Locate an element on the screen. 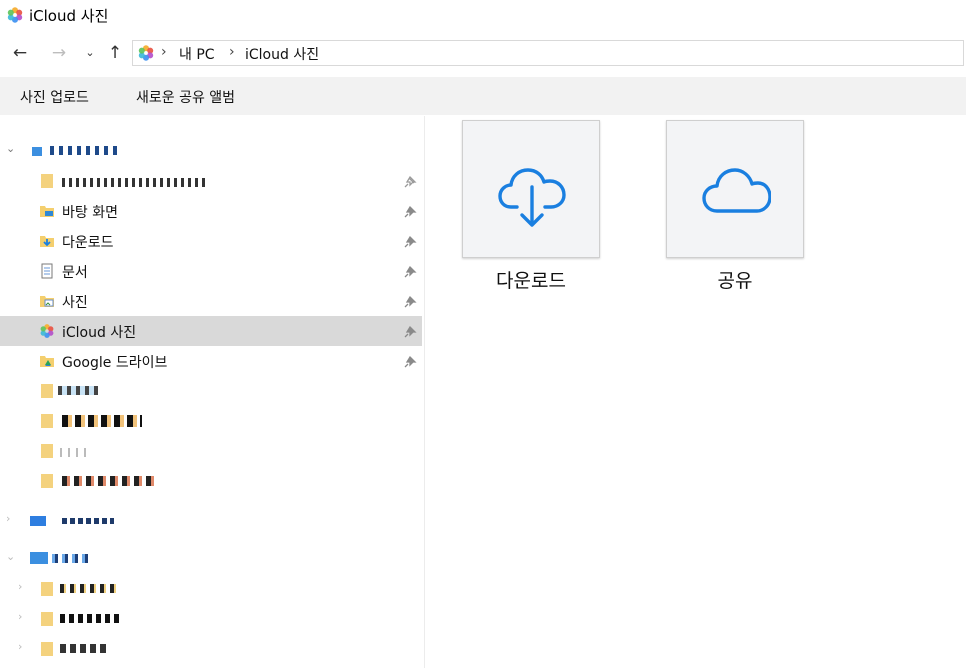 This screenshot has width=966, height=668. forward-arrow-icon: → is located at coordinates (59, 53).